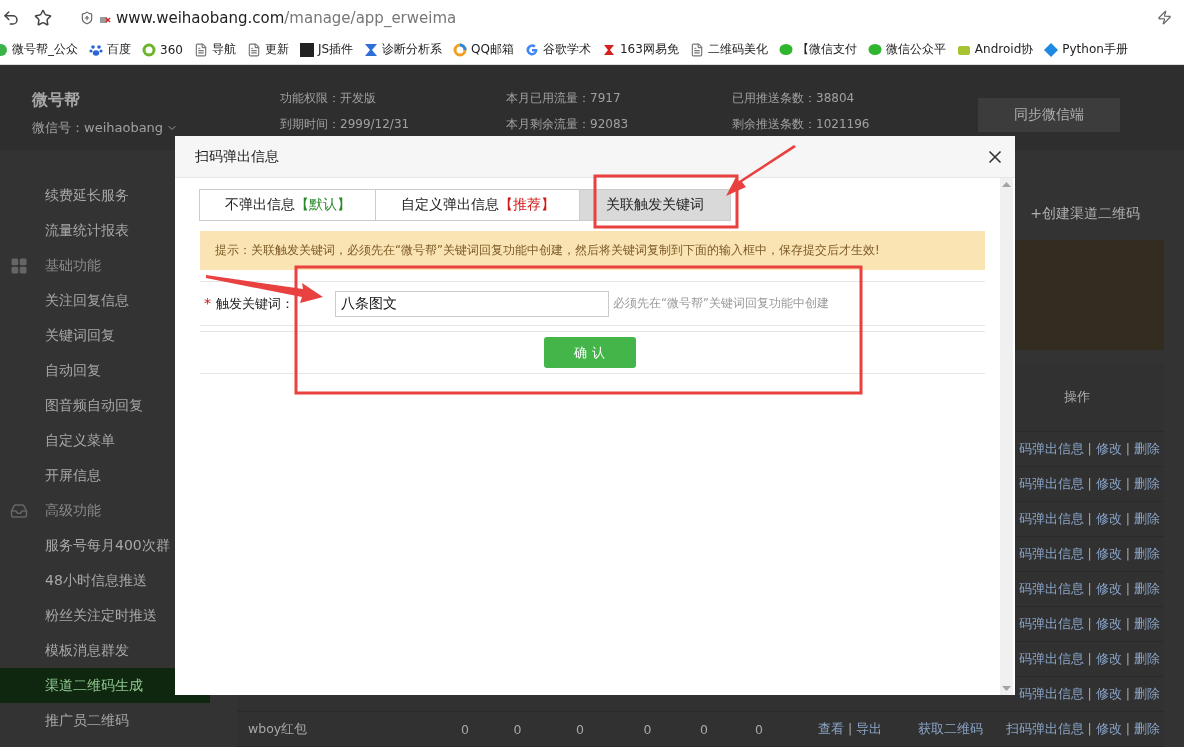 The height and width of the screenshot is (747, 1184). I want to click on keyword-input: 八条图文, so click(472, 303).